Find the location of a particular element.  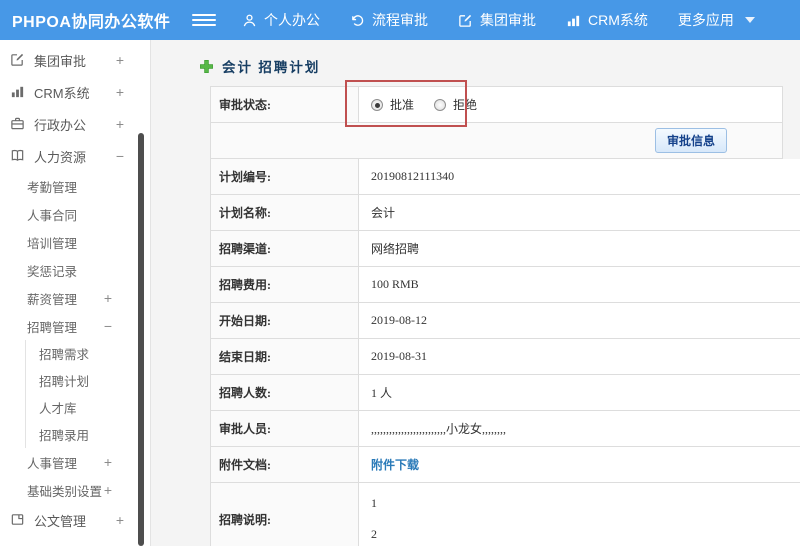

approval-button-row: 审批信息 is located at coordinates (496, 140).